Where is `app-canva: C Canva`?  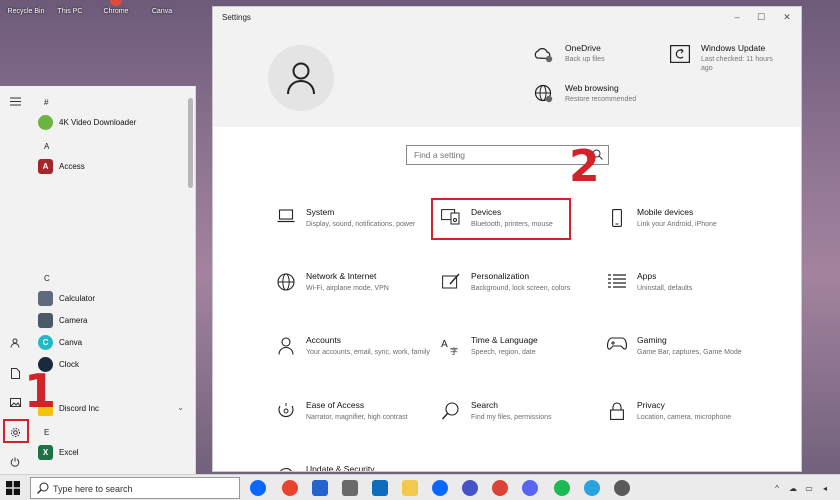 app-canva: C Canva is located at coordinates (113, 342).